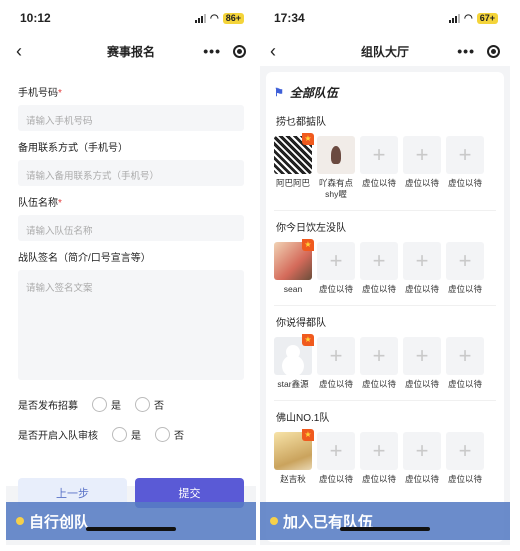  I want to click on member-name: sean, so click(293, 289).